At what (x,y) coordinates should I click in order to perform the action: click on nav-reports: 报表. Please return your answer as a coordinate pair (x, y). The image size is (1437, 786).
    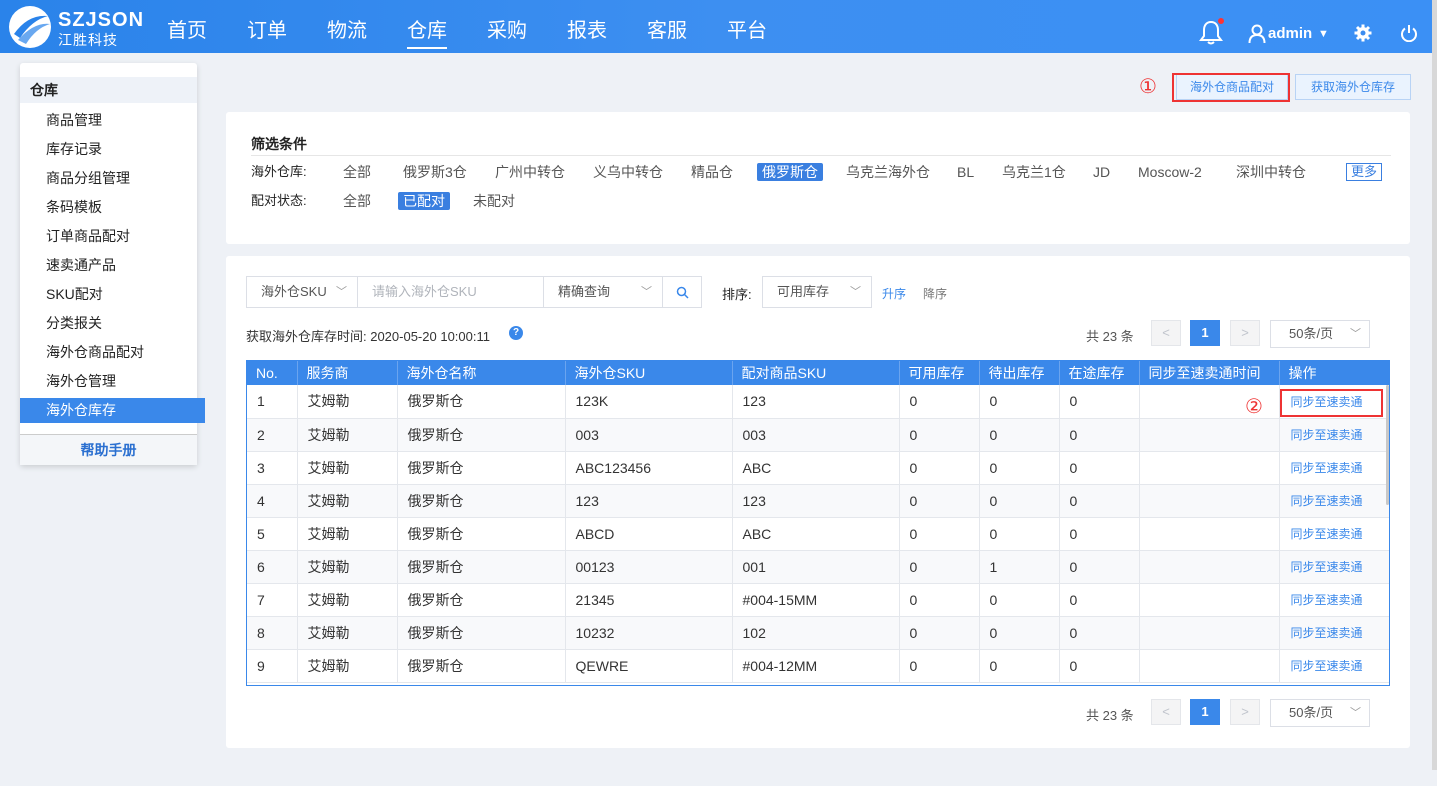
    Looking at the image, I should click on (587, 31).